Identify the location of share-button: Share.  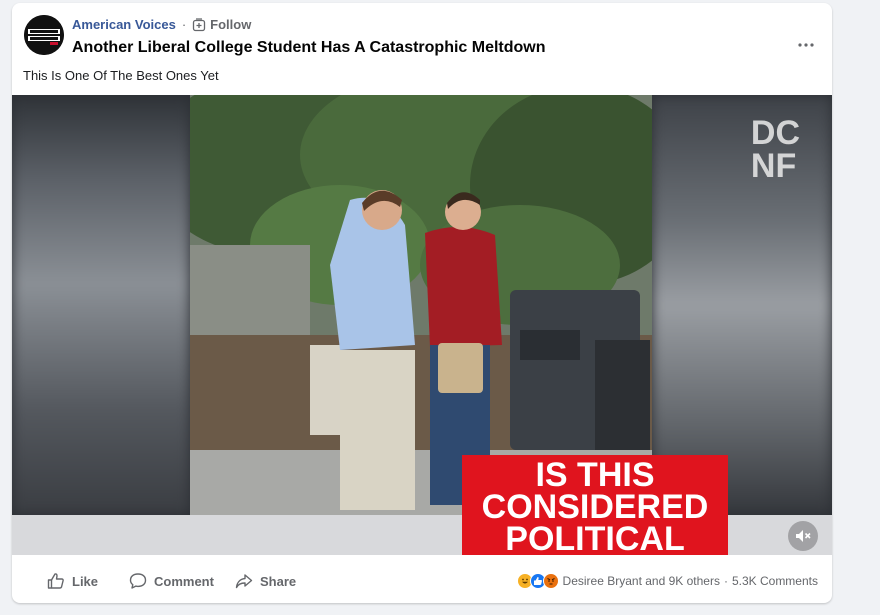
(265, 581).